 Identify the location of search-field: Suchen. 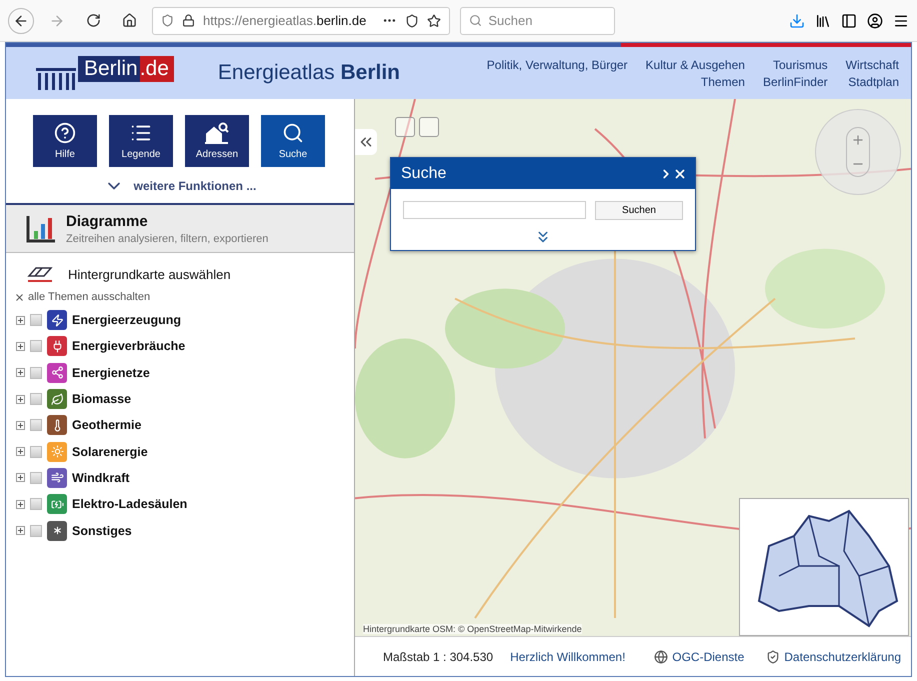
(538, 20).